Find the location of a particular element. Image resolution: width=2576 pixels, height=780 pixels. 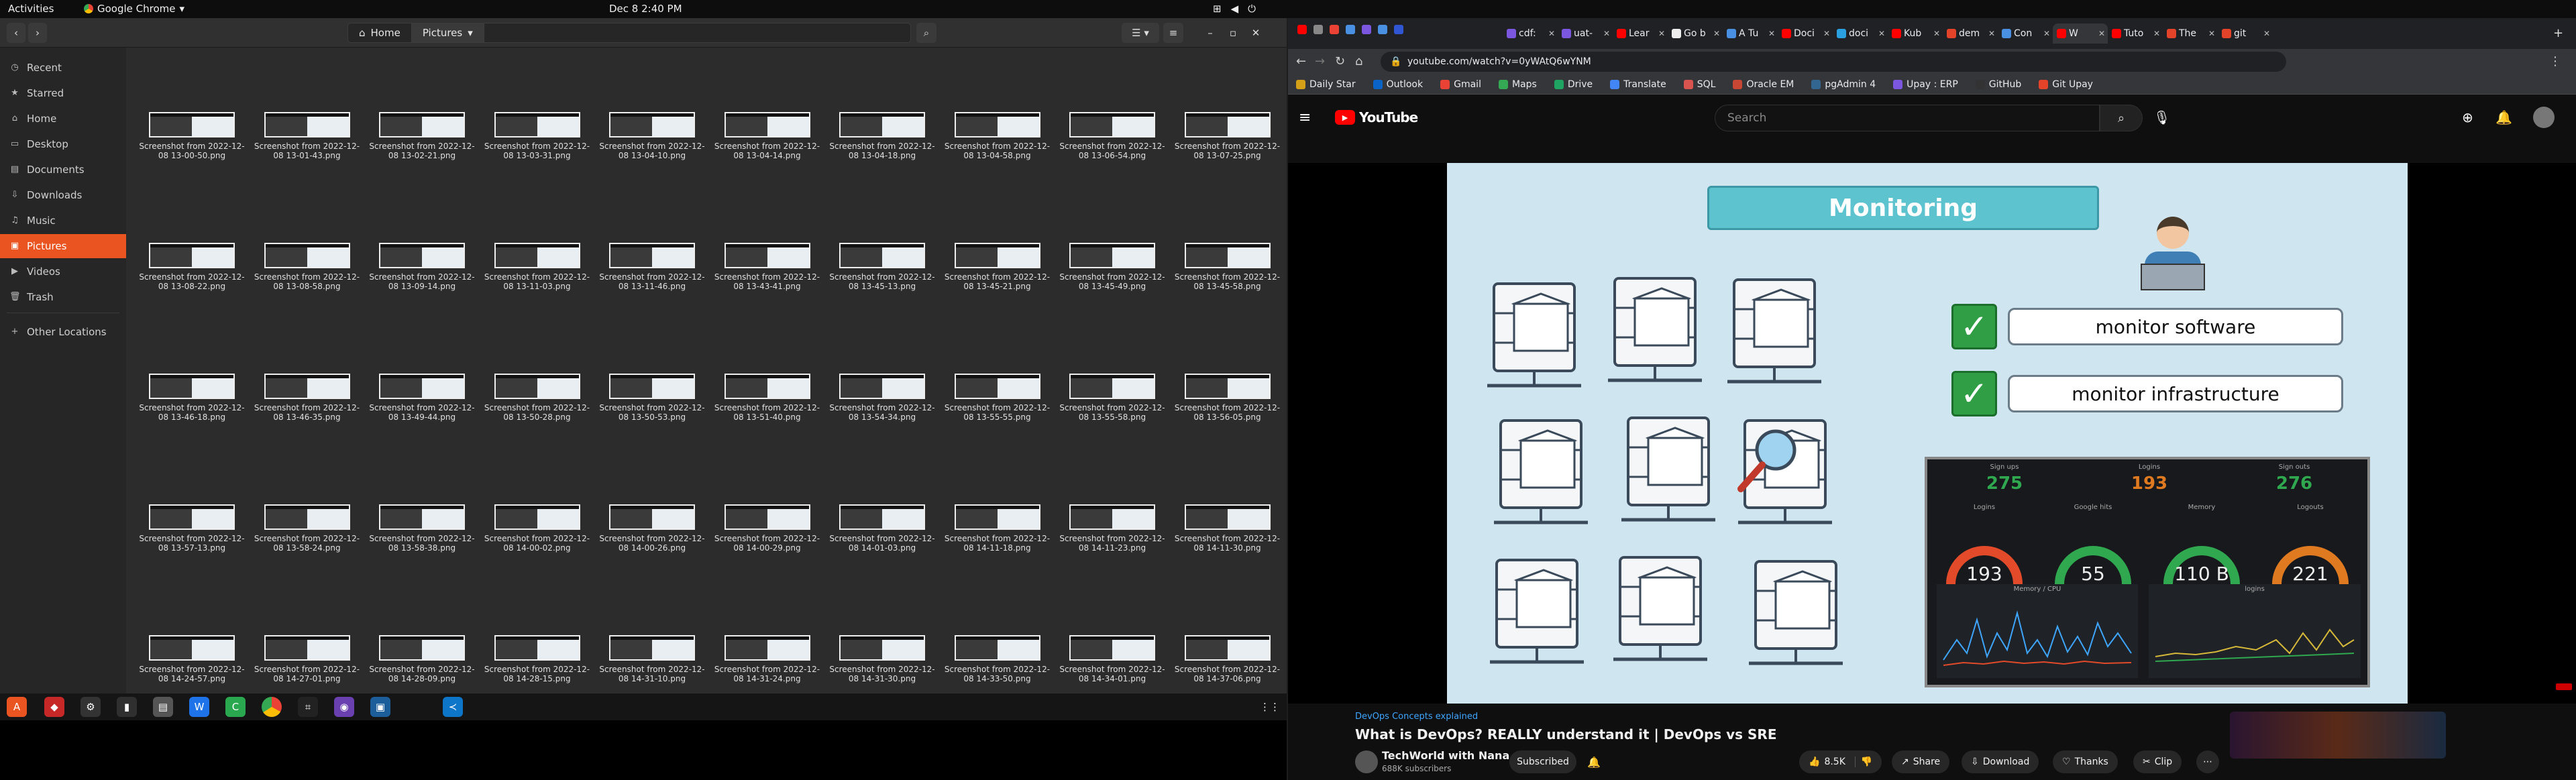

file-item: Screenshot from 2022-12-08 13-58-38.png is located at coordinates (422, 528).